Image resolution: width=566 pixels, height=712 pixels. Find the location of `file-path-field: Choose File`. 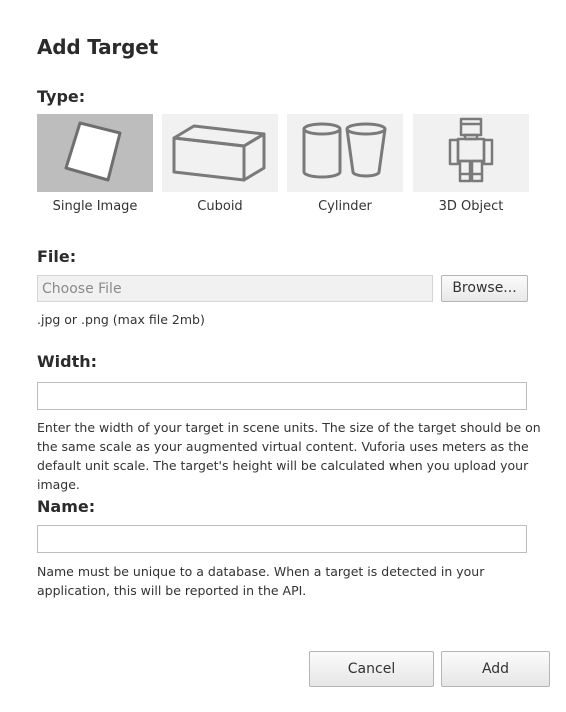

file-path-field: Choose File is located at coordinates (235, 288).